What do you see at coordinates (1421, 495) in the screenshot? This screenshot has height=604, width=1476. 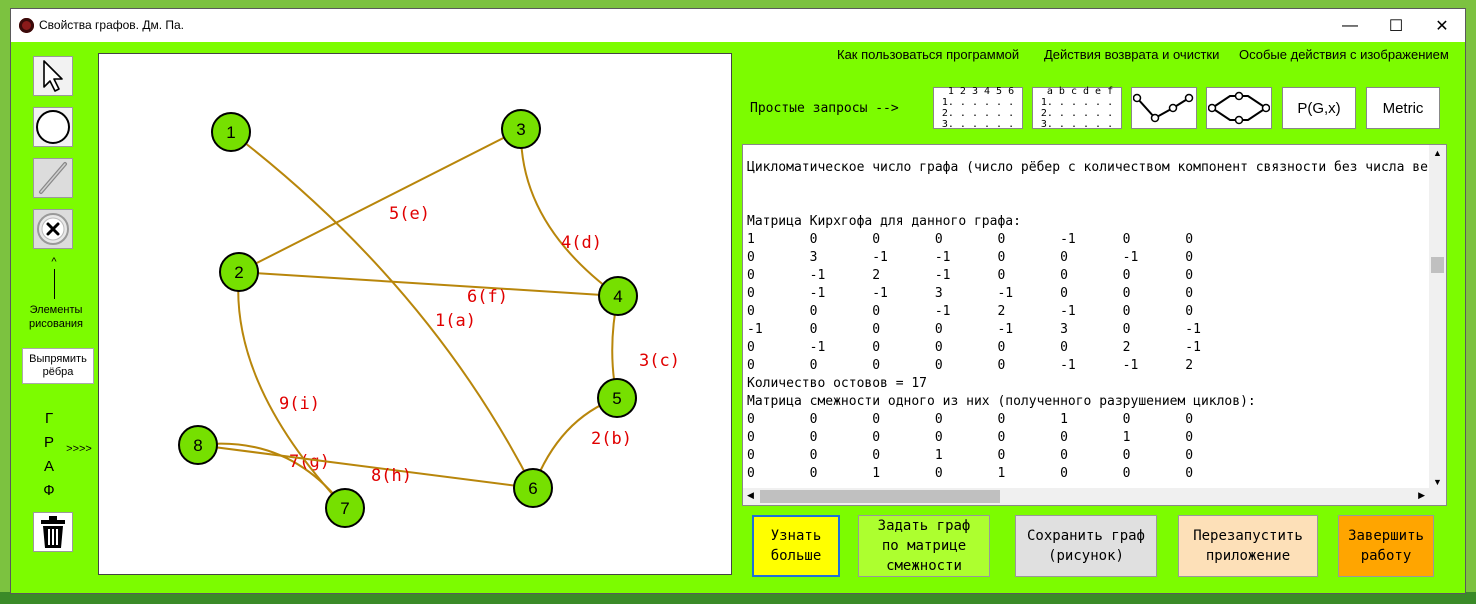 I see `scroll-right-arrow: ▶` at bounding box center [1421, 495].